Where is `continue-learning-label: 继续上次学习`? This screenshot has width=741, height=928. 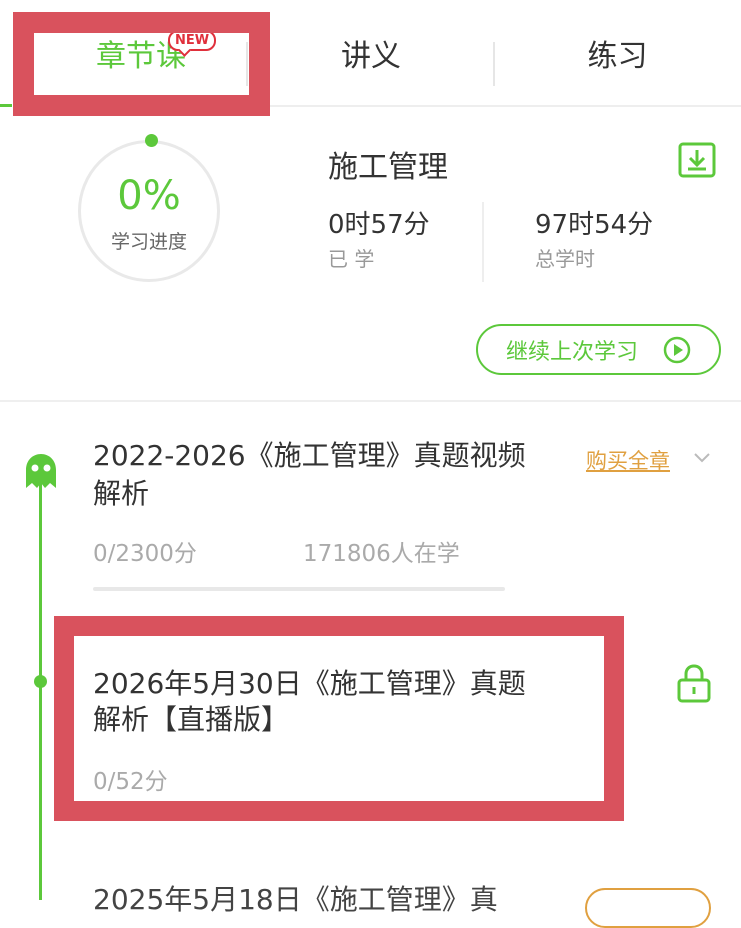
continue-learning-label: 继续上次学习 is located at coordinates (572, 352).